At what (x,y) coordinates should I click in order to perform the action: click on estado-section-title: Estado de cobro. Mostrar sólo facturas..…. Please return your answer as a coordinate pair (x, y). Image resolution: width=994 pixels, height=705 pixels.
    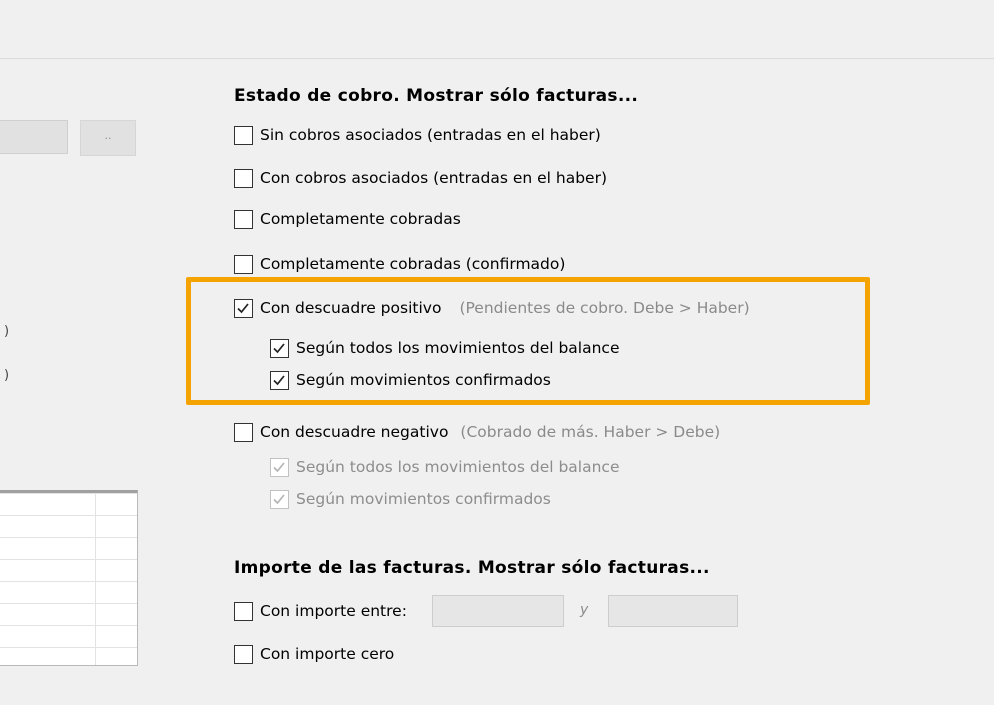
    Looking at the image, I should click on (436, 96).